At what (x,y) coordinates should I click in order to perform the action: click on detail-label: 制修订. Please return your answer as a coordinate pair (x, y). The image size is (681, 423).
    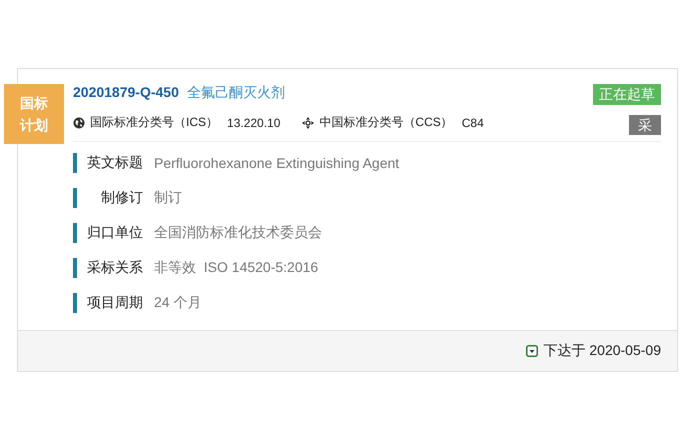
    Looking at the image, I should click on (121, 197).